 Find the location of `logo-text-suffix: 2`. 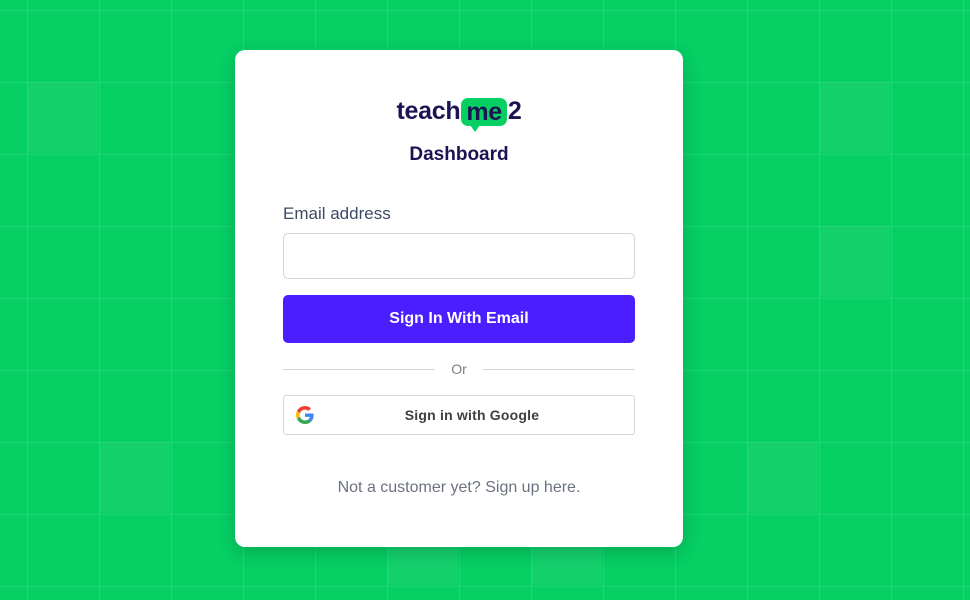

logo-text-suffix: 2 is located at coordinates (514, 111).